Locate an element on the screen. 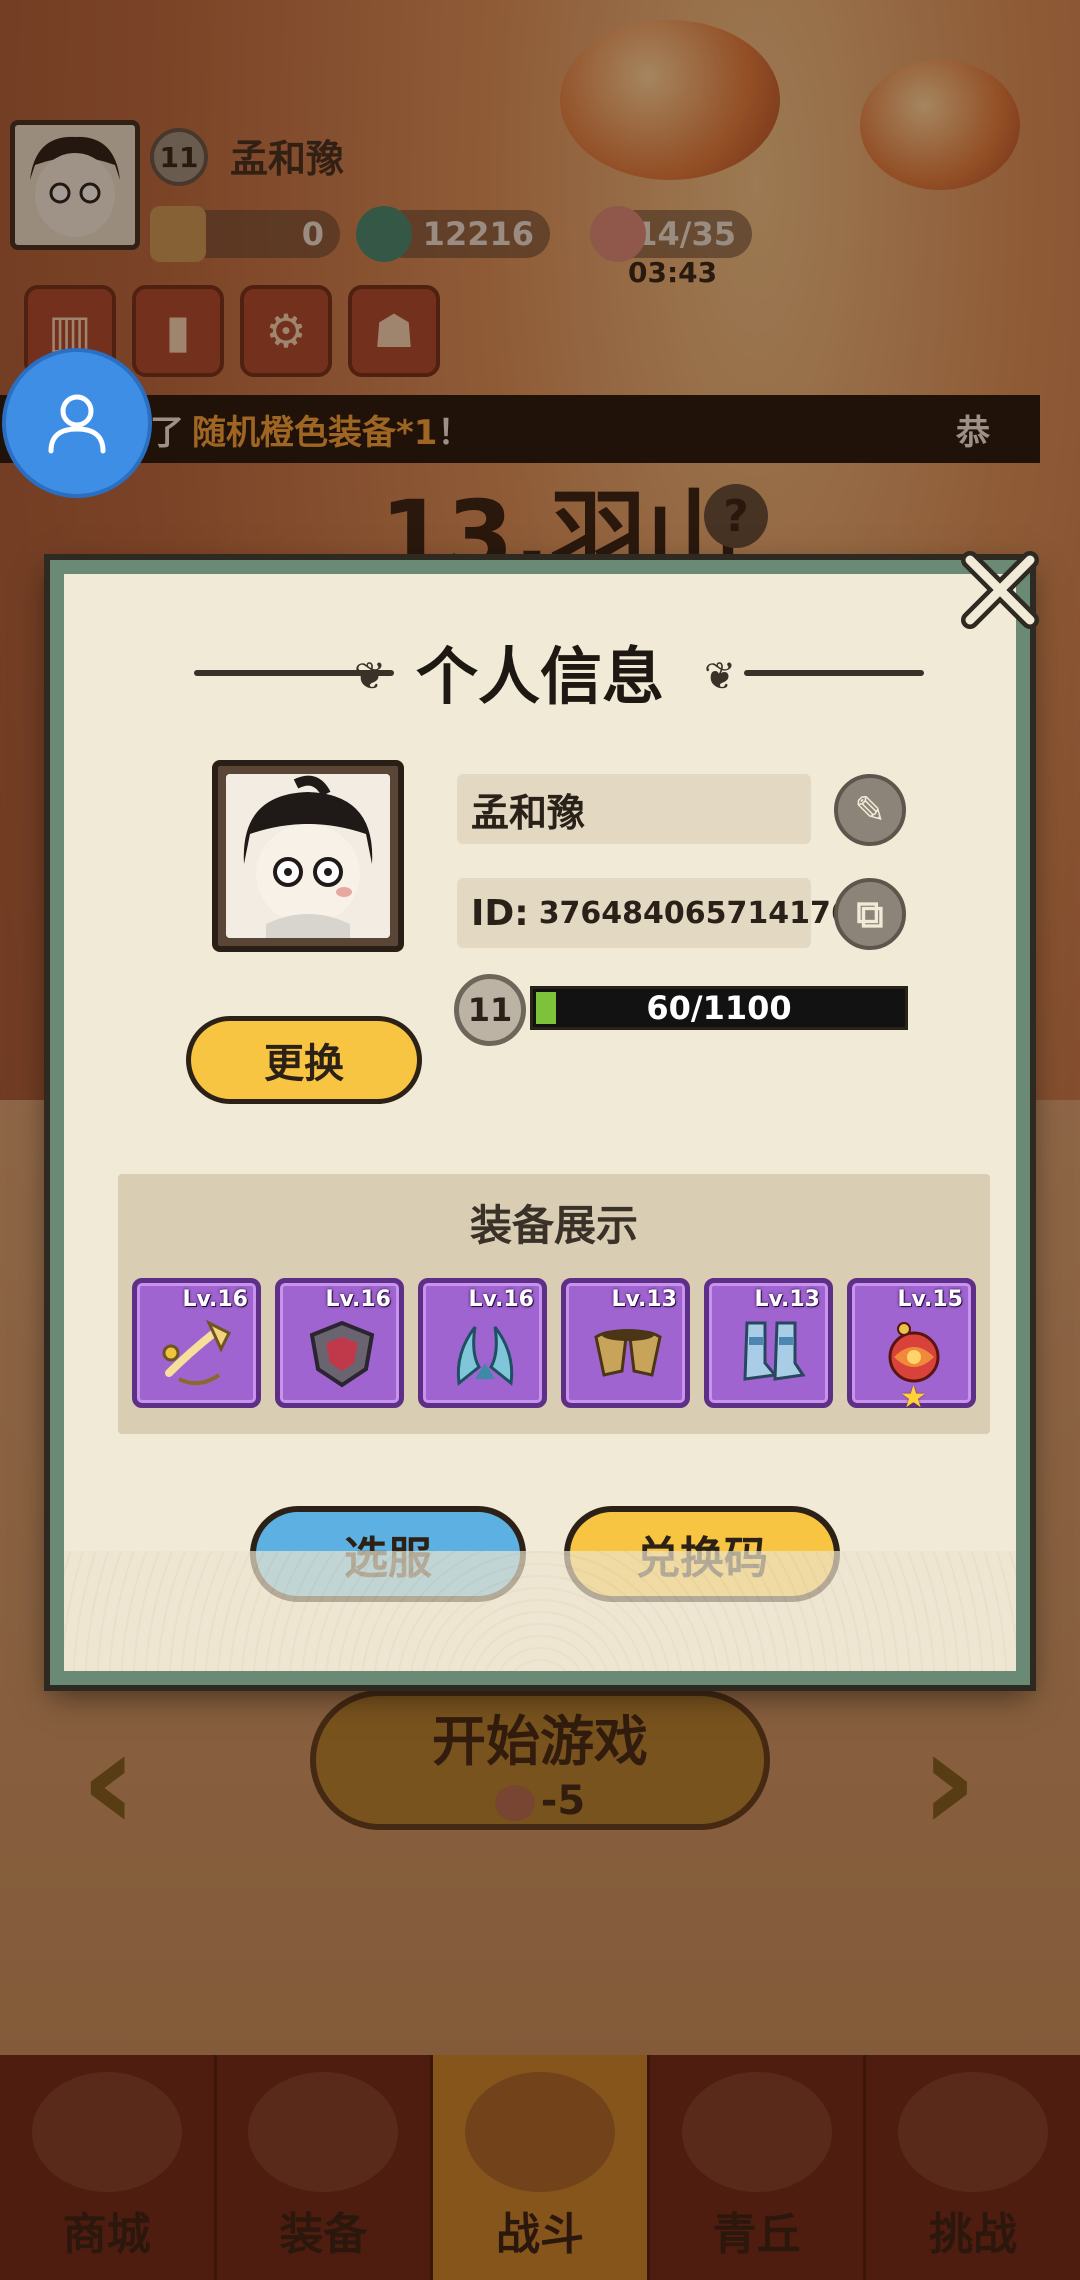 The height and width of the screenshot is (2280, 1080). close-dialog-button is located at coordinates (1000, 590).